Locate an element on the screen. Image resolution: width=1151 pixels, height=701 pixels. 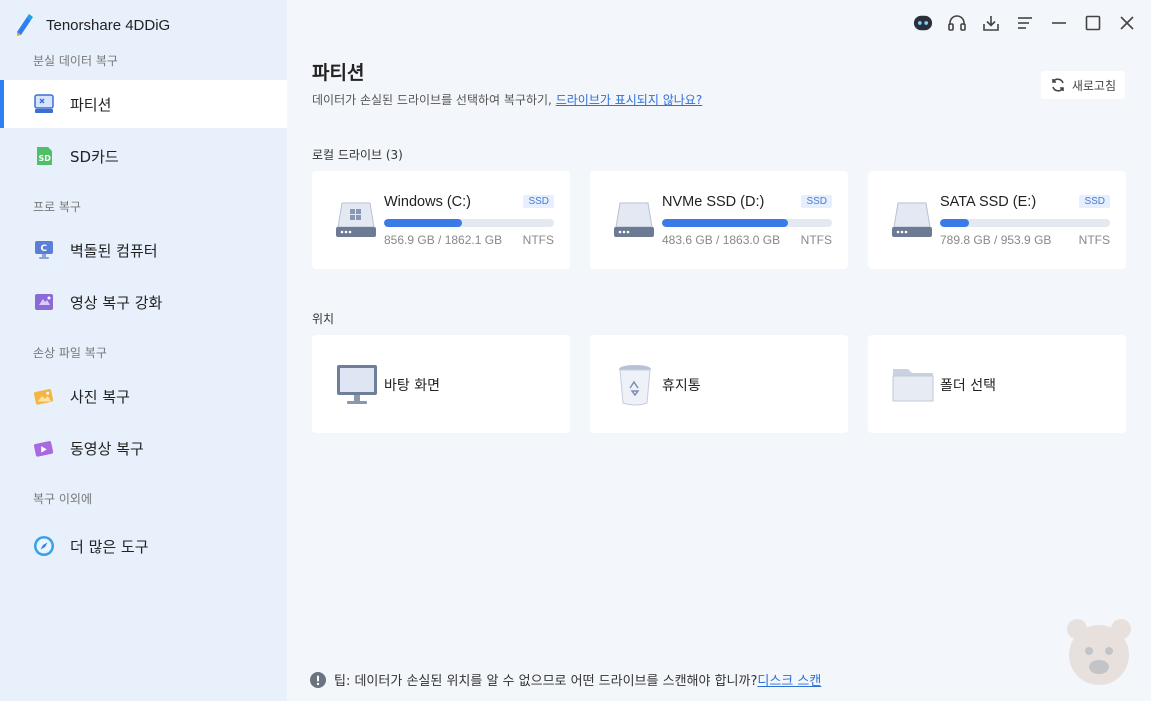
sidebar-item-crashed-computer: C 벽돌된 컴퓨터 is located at coordinates (143, 250).